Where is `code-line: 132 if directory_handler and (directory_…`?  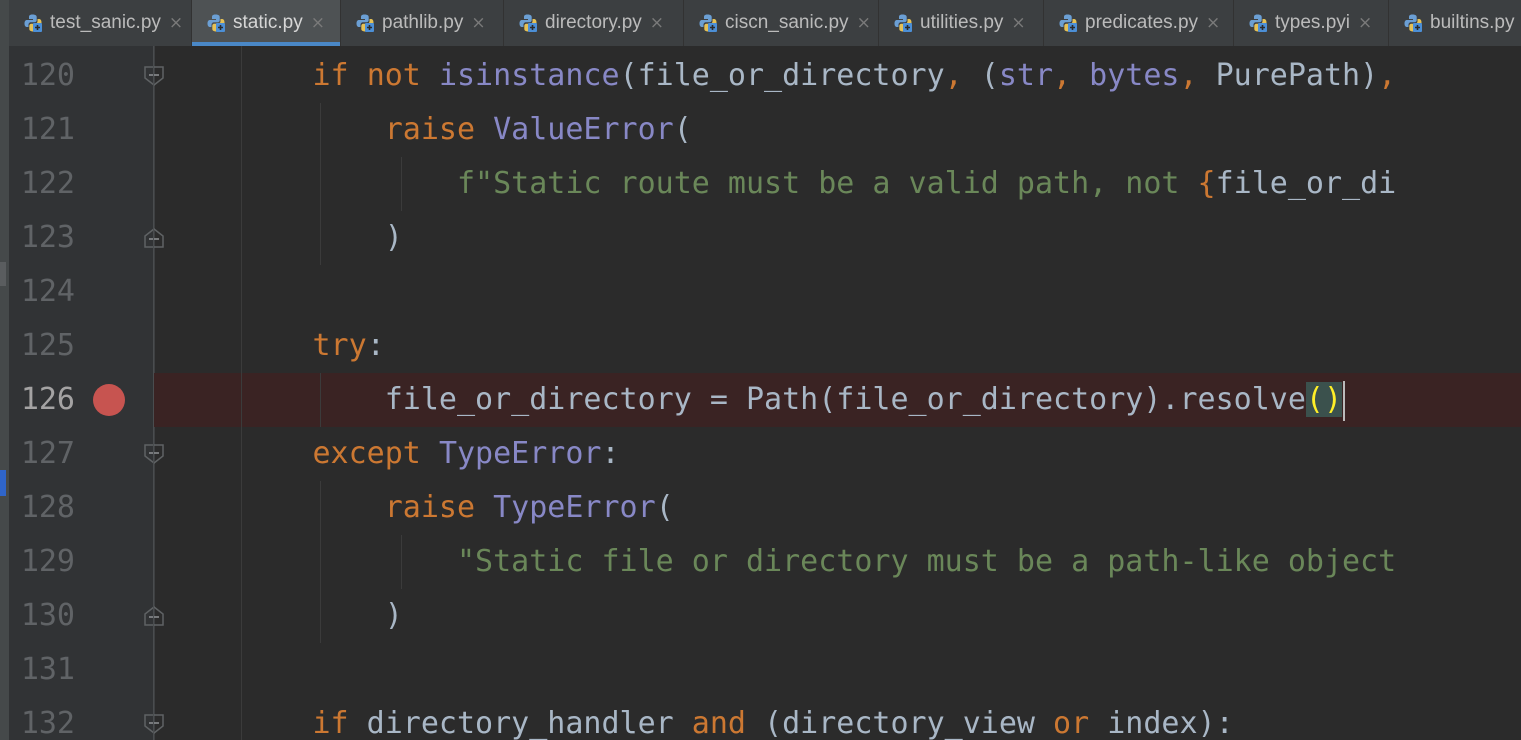 code-line: 132 if directory_handler and (directory_… is located at coordinates (765, 718).